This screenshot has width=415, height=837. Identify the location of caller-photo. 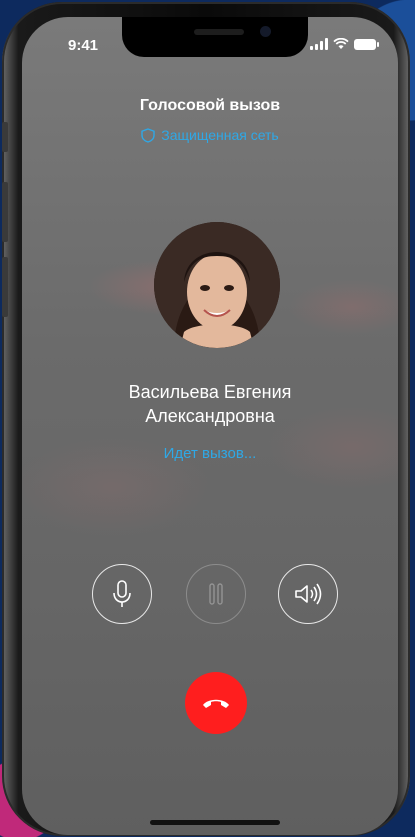
(217, 285).